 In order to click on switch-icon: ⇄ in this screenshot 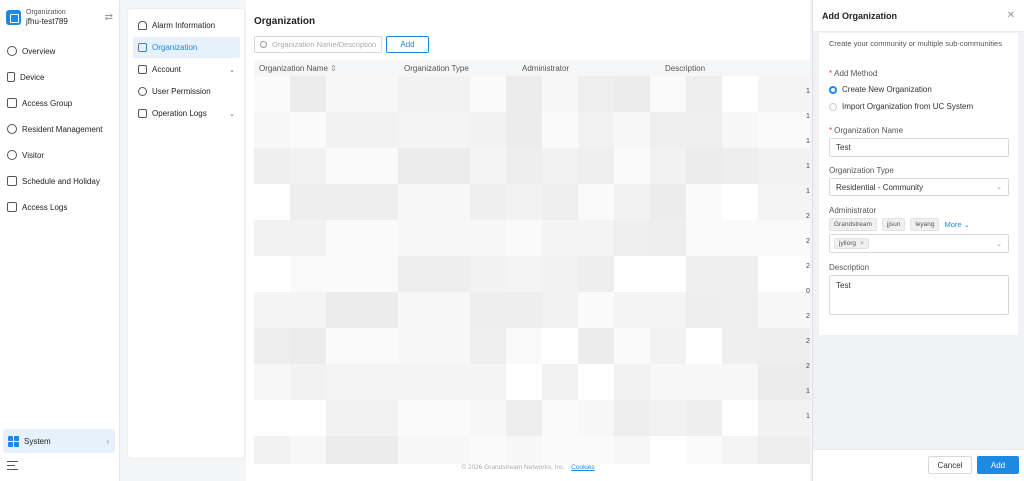, I will do `click(109, 17)`.